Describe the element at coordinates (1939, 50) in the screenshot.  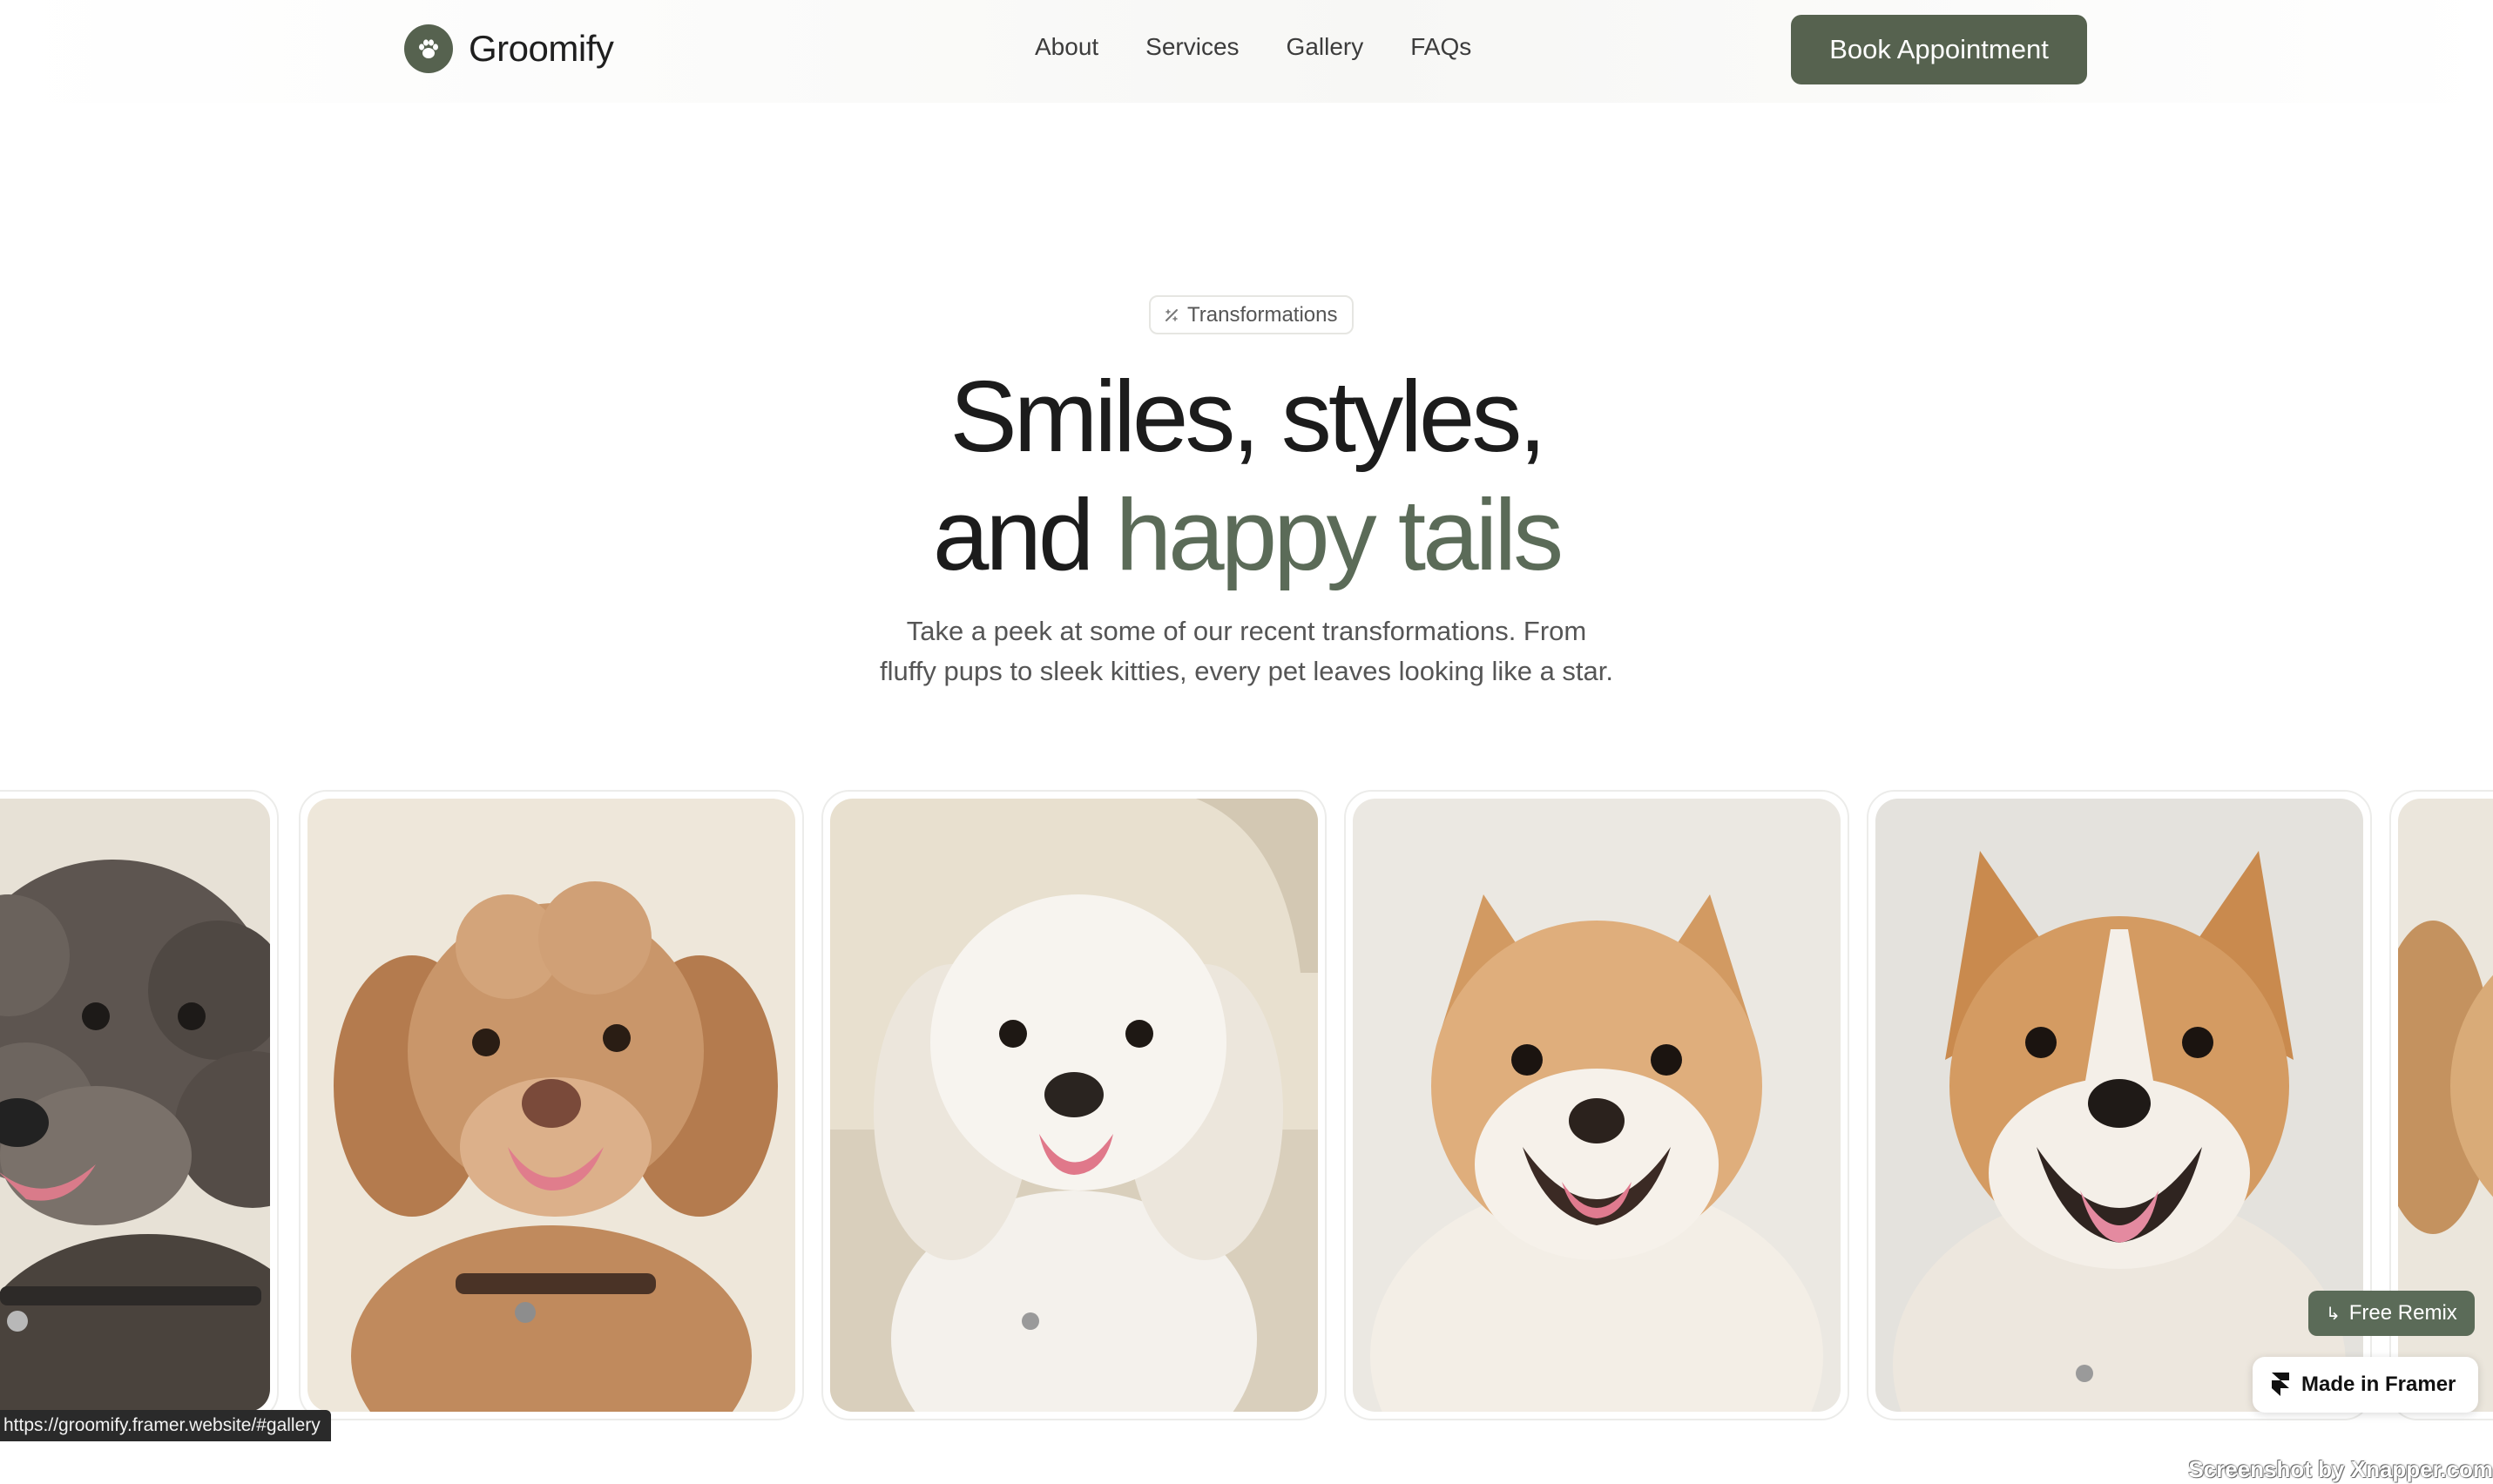
I see `book-appointment-button: Book Appointment` at that location.